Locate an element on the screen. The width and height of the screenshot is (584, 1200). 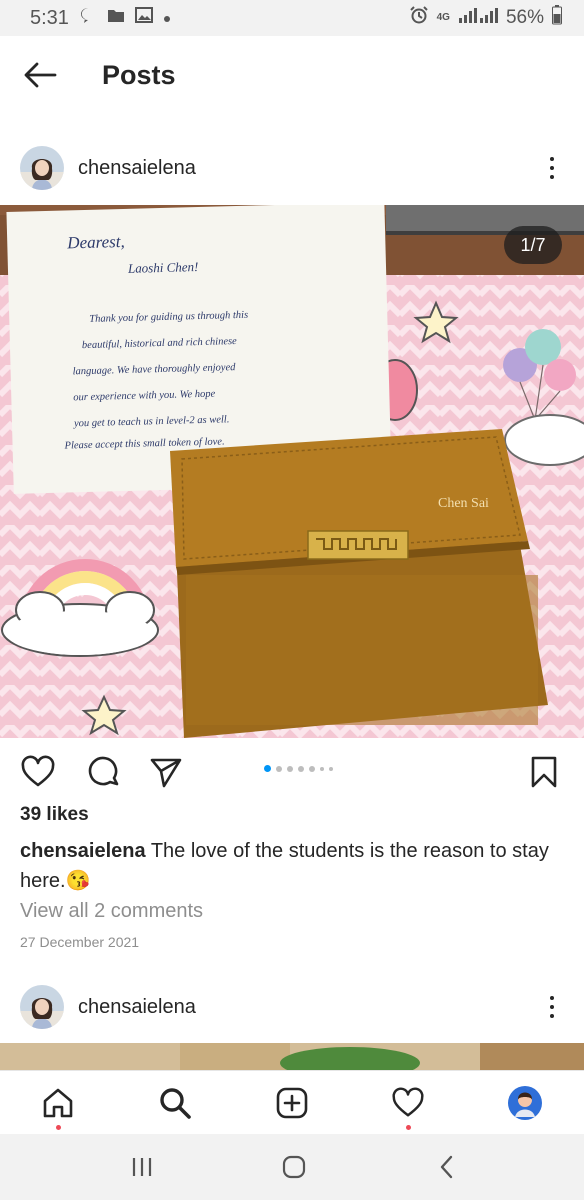
status-bar: 5:31 4G 56% is located at coordinates (292, 18).